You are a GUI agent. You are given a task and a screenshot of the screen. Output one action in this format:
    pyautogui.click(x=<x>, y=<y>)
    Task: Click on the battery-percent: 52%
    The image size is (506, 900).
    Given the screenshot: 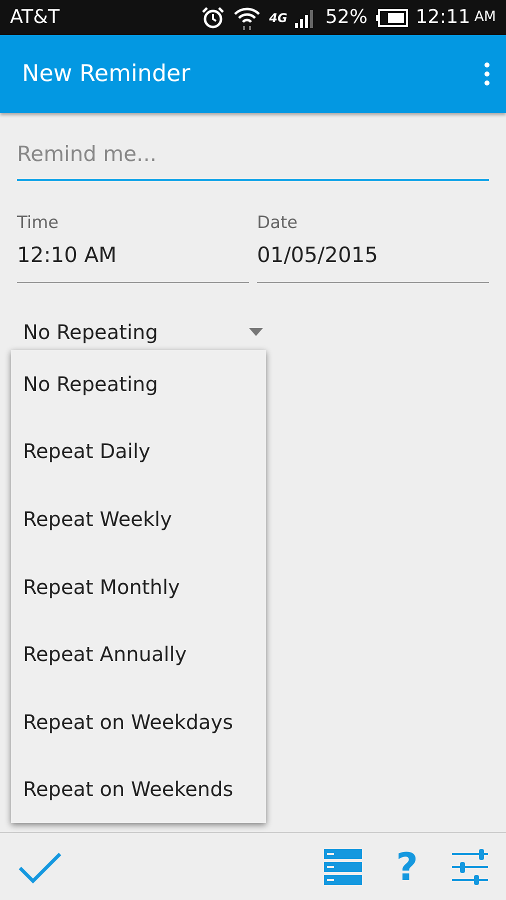 What is the action you would take?
    pyautogui.click(x=346, y=17)
    